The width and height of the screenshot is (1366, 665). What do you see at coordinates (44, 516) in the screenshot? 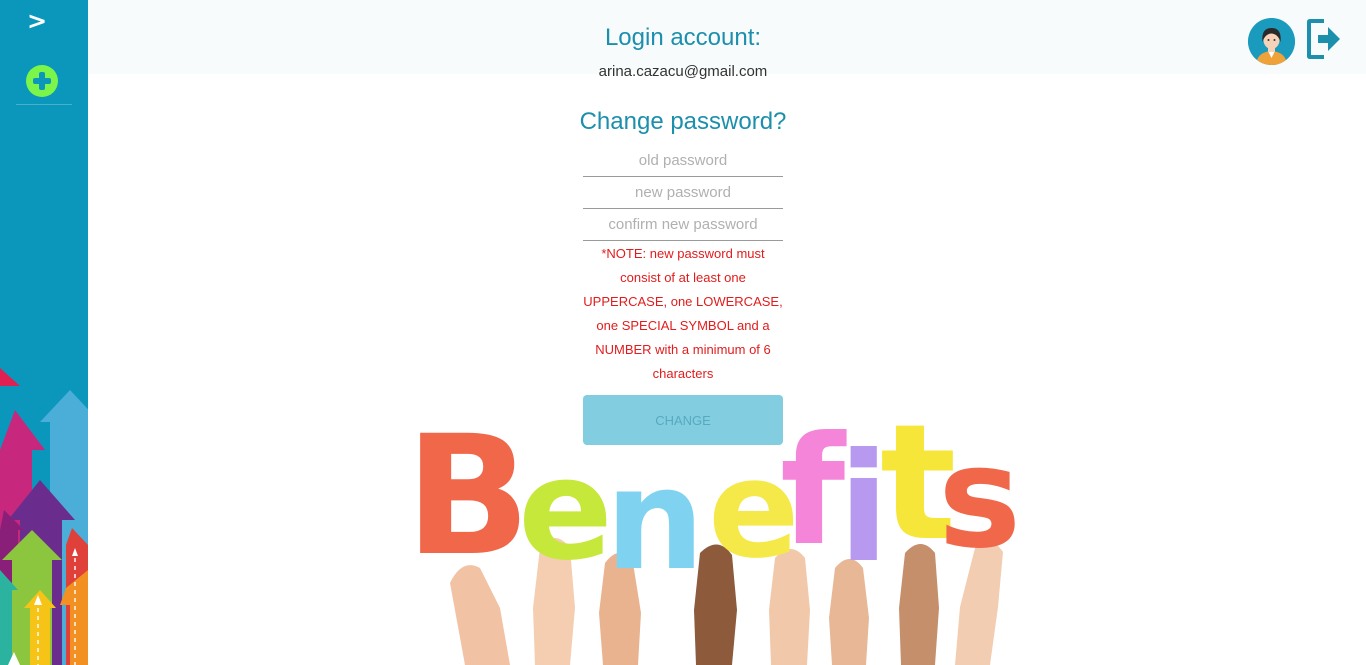
I see `arrows-decoration` at bounding box center [44, 516].